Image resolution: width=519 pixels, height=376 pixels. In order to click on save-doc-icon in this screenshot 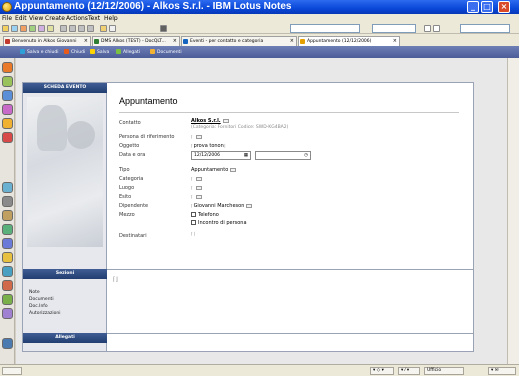, I will do `click(92, 51)`.